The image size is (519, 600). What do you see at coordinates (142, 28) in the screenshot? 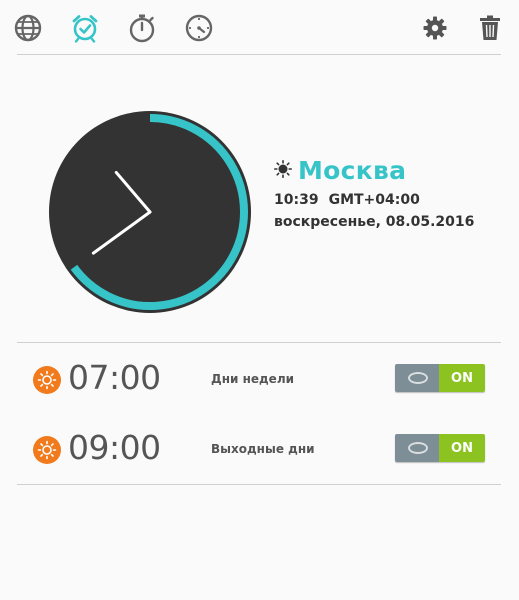
I see `stopwatch-icon` at bounding box center [142, 28].